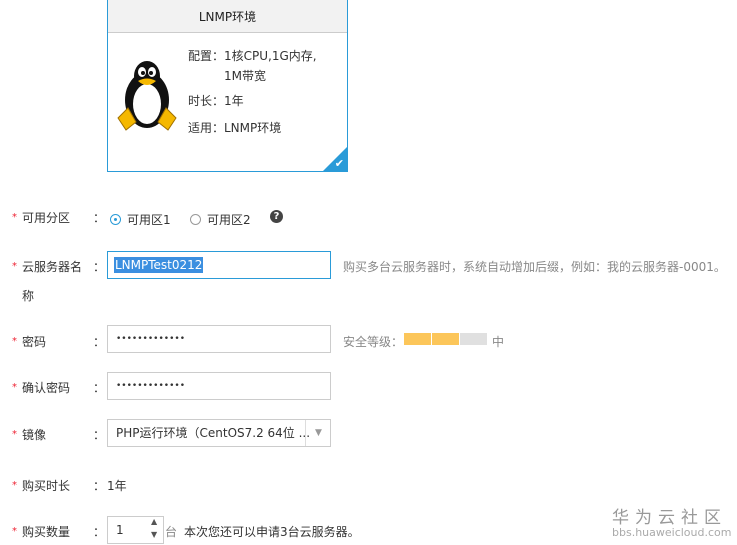 This screenshot has width=737, height=545. I want to click on card-config: 配置：1核CPU,1G内存,, so click(252, 56).